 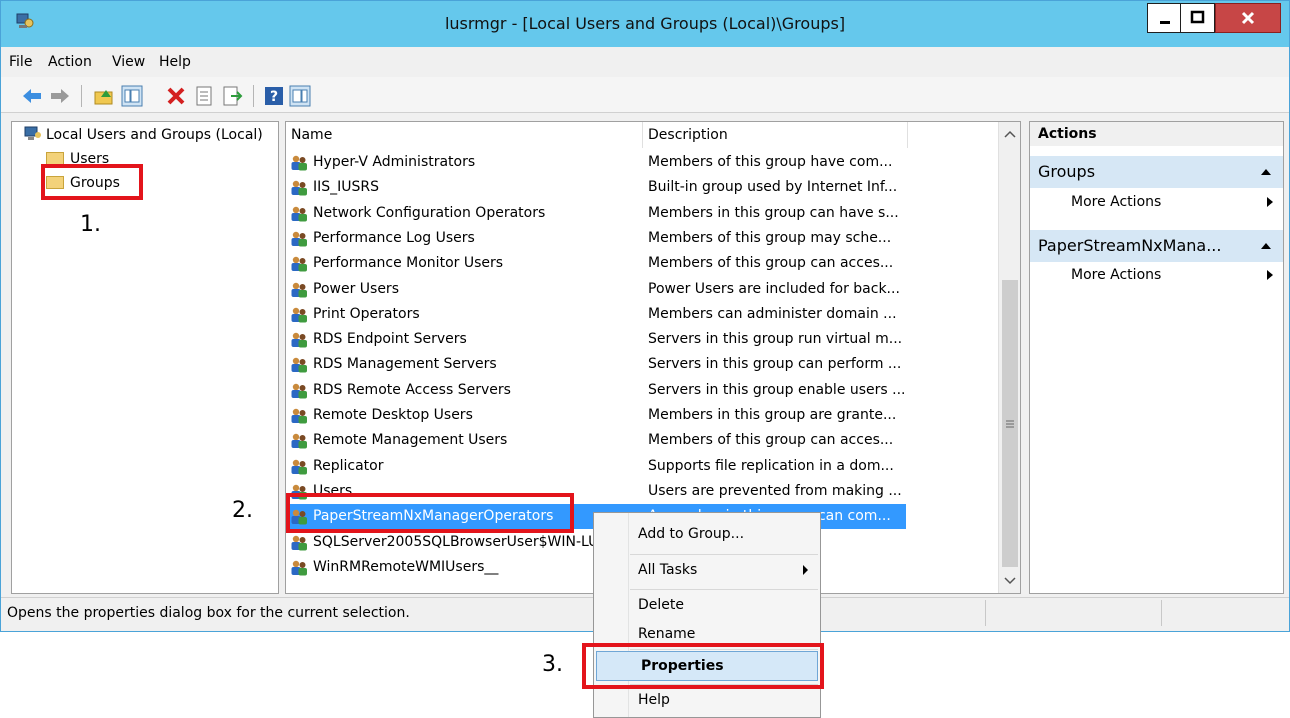 I want to click on export-list-icon, so click(x=232, y=96).